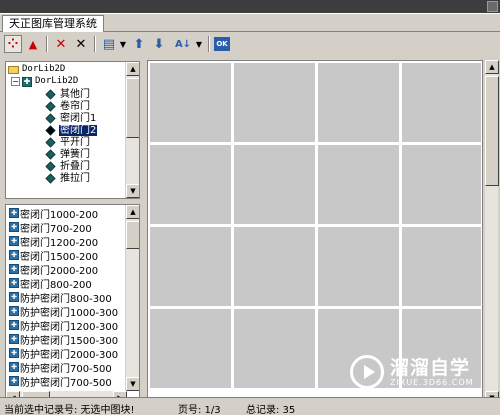 This screenshot has height=415, width=500. Describe the element at coordinates (60, 297) in the screenshot. I see `list-item: ✚ 防护密闭门800-300` at that location.